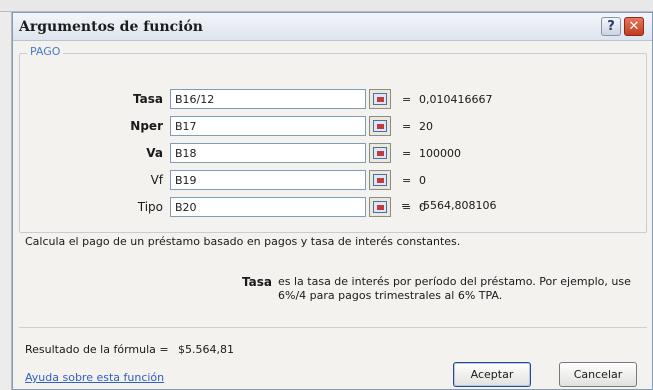 The height and width of the screenshot is (390, 653). Describe the element at coordinates (97, 349) in the screenshot. I see `formula-result-label: Resultado de la fórmula =` at that location.